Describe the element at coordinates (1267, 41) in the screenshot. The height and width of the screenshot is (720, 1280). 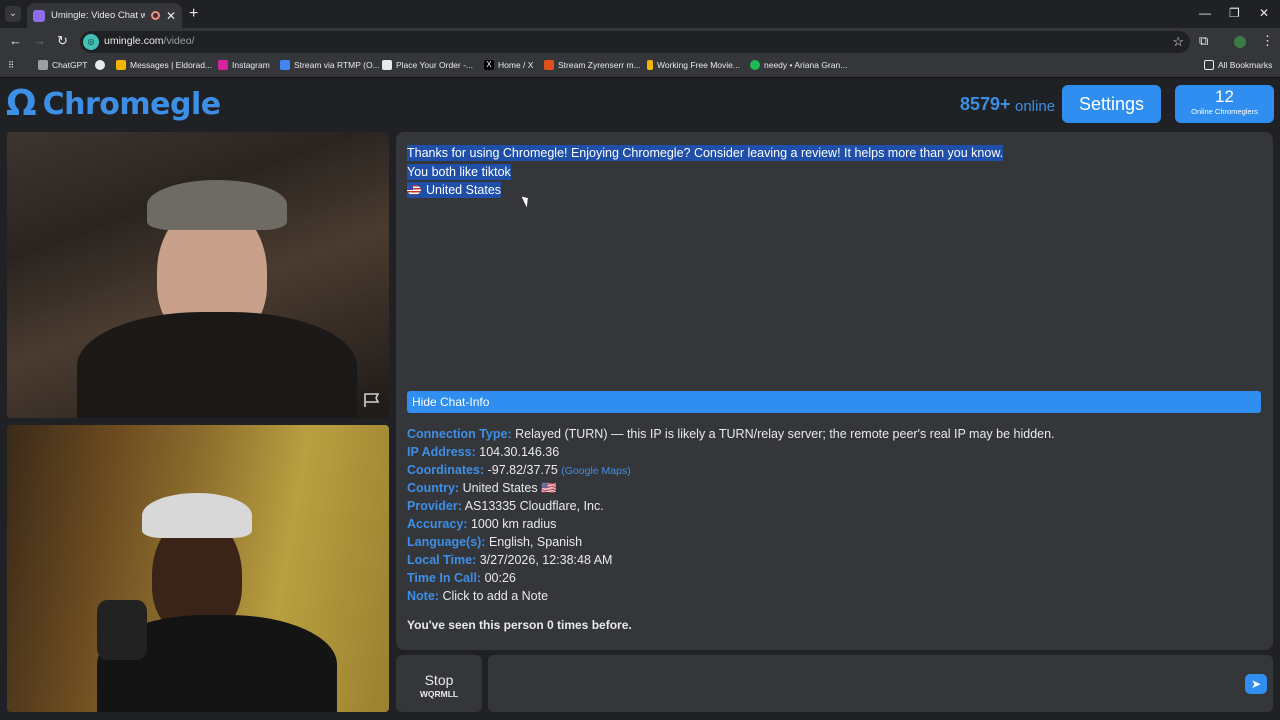
I see `menu-icon: ⋮` at that location.